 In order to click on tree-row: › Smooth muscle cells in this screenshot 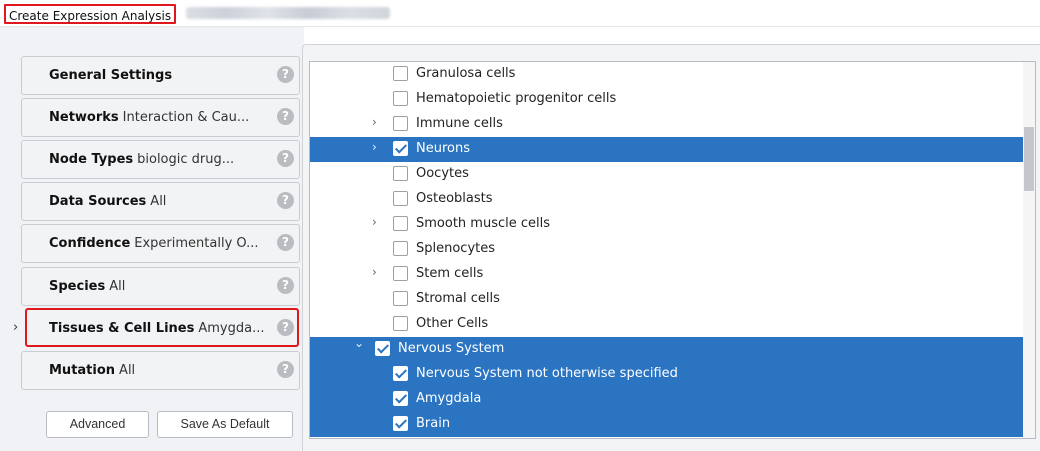, I will do `click(667, 224)`.